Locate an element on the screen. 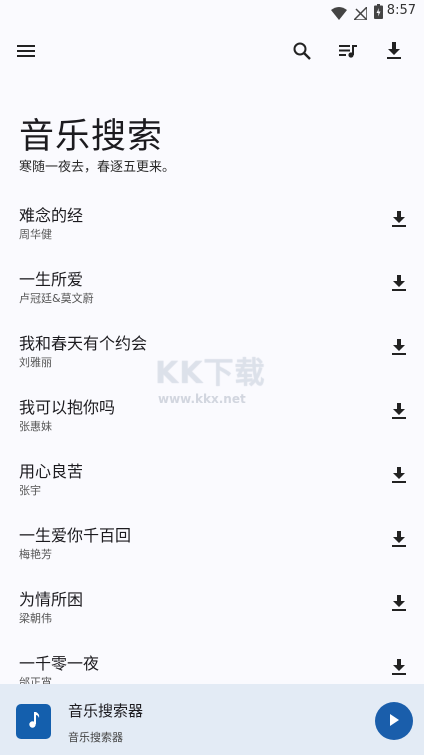  song-artist: 刘雅丽 is located at coordinates (35, 362).